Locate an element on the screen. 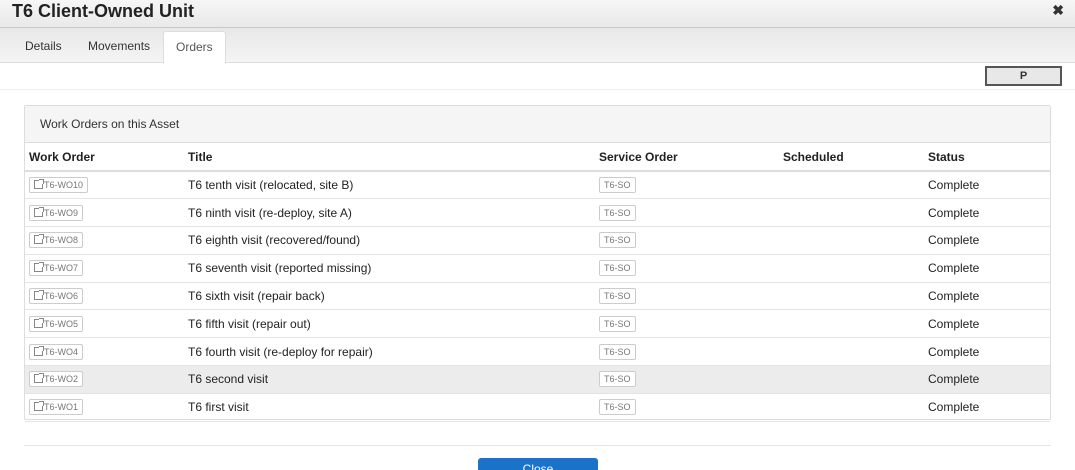  tab-orders: Orders is located at coordinates (194, 47).